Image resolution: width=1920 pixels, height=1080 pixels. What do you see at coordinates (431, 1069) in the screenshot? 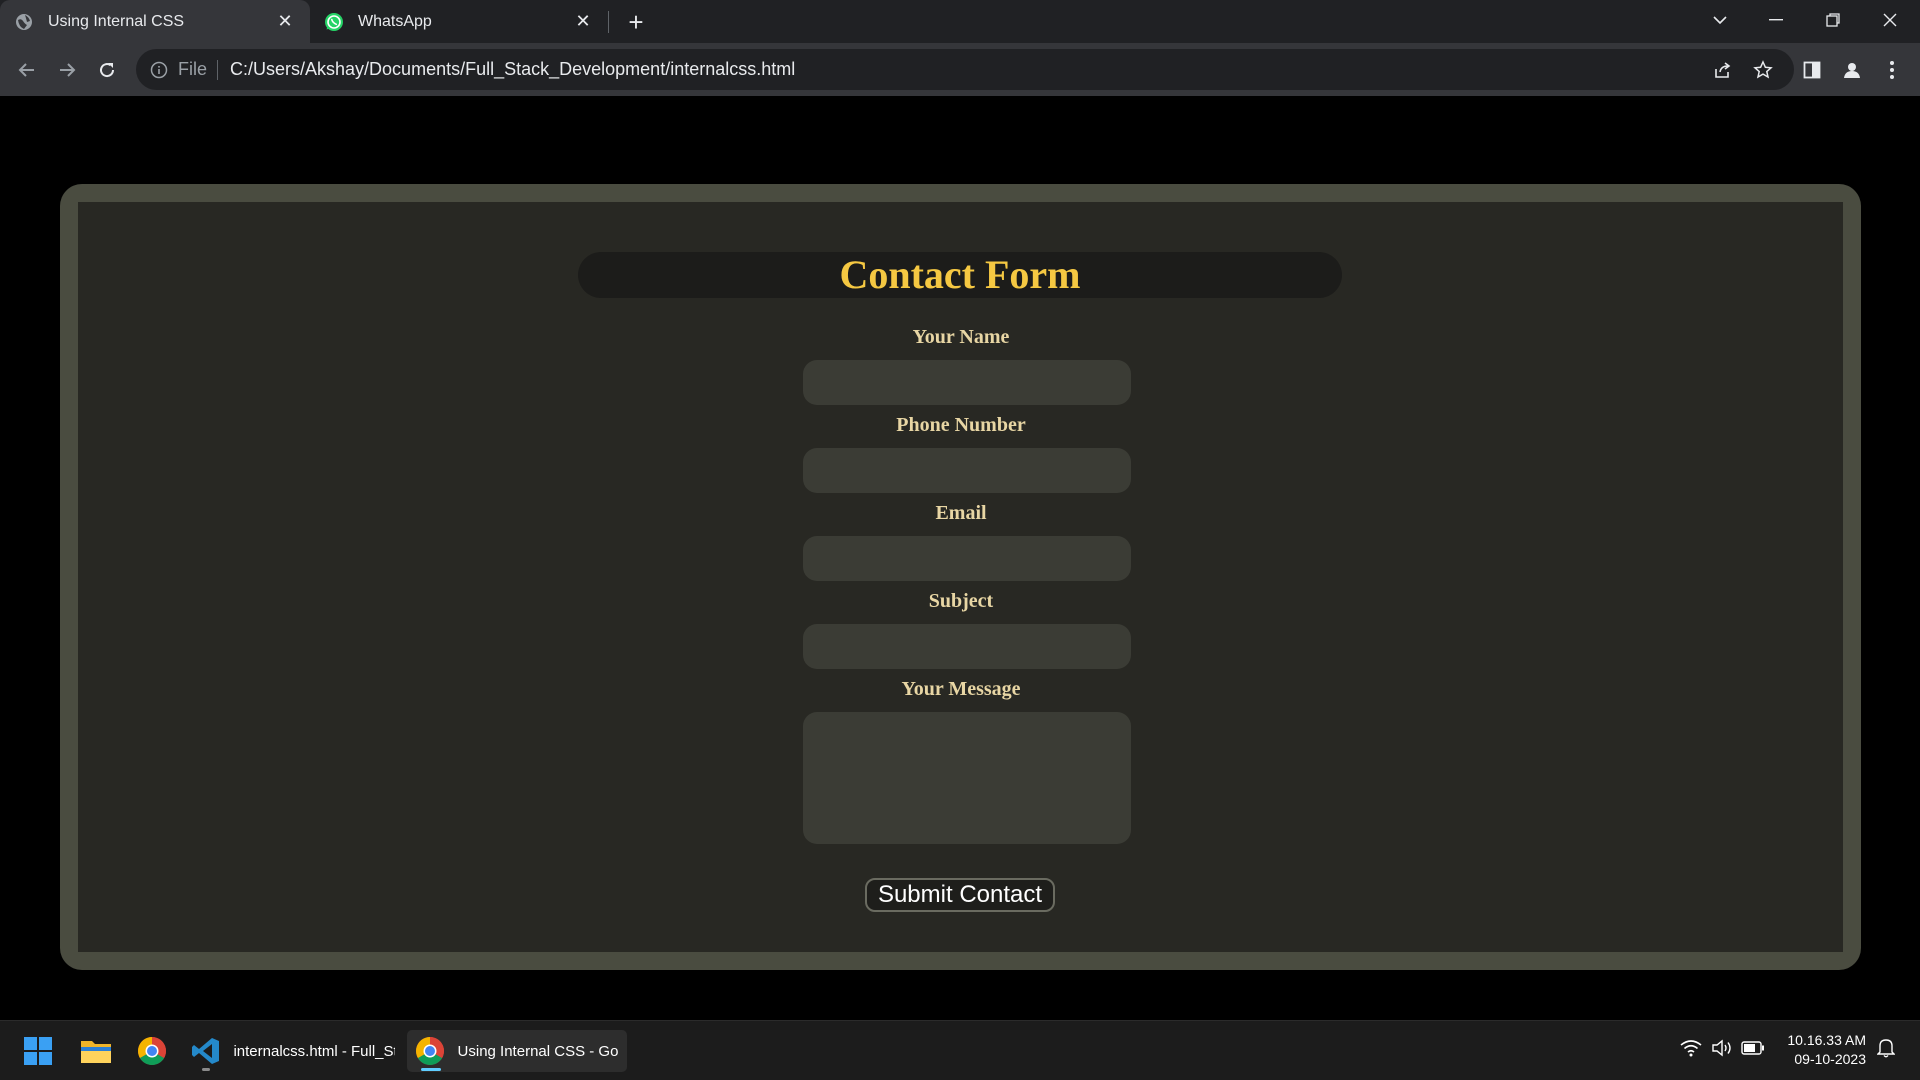
I see `active-indicator` at bounding box center [431, 1069].